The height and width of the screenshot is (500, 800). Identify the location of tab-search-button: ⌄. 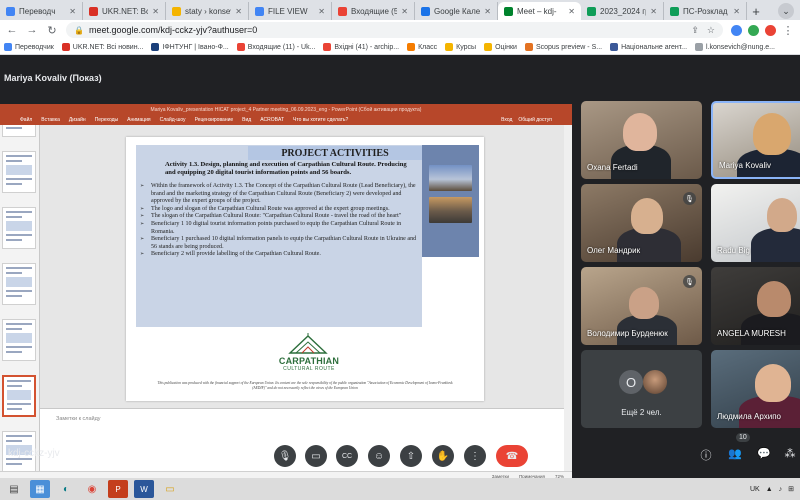
(786, 11).